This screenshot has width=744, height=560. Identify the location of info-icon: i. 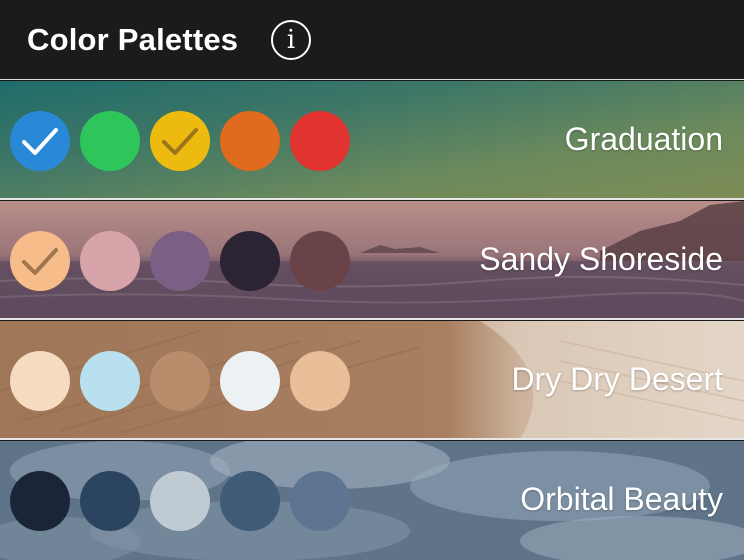
(291, 40).